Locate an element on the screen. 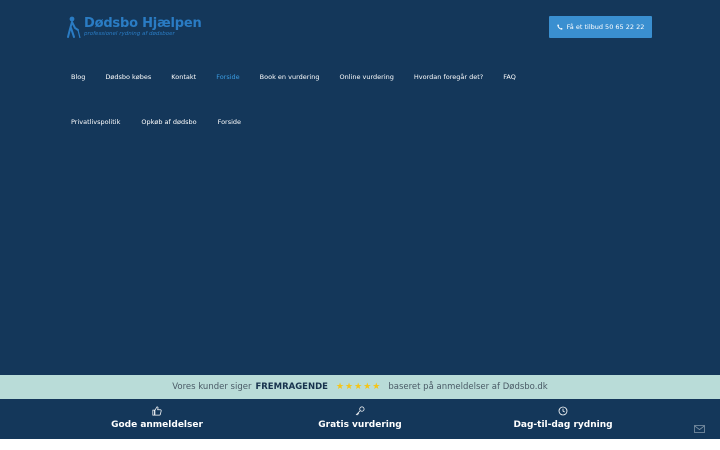 The image size is (720, 450). nav-item-dodsbo-kobes: Dødsbo købes is located at coordinates (128, 77).